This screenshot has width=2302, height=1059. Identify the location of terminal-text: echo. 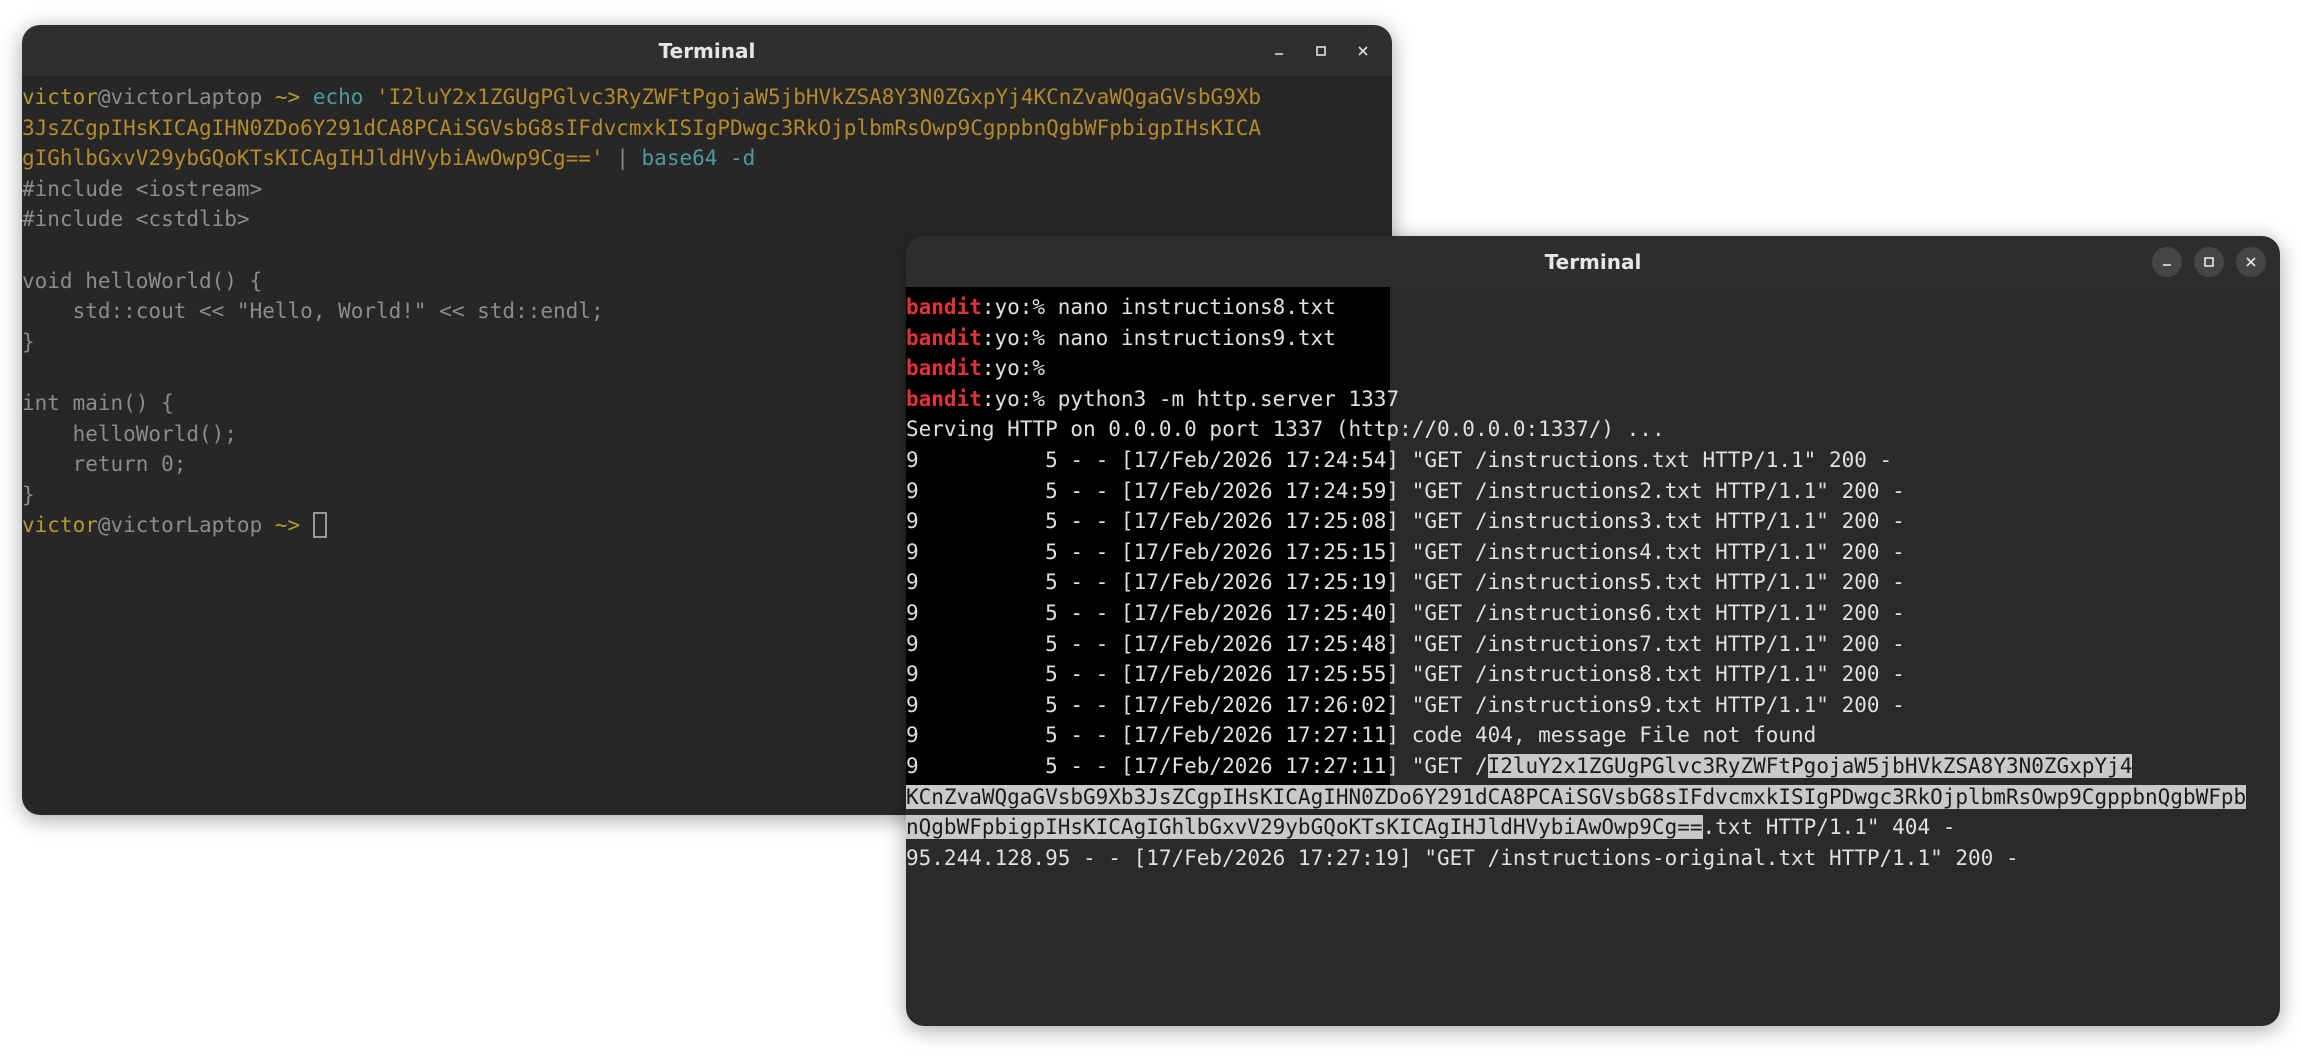
(344, 97).